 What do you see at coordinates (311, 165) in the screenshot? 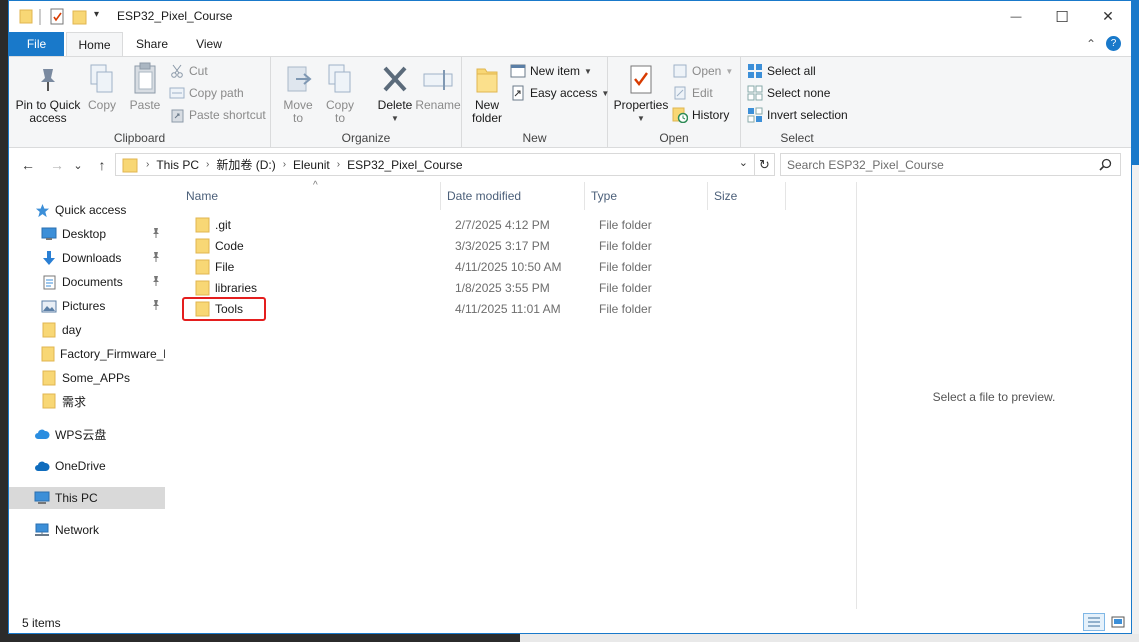
I see `breadcrumb-eleunit: Eleunit` at bounding box center [311, 165].